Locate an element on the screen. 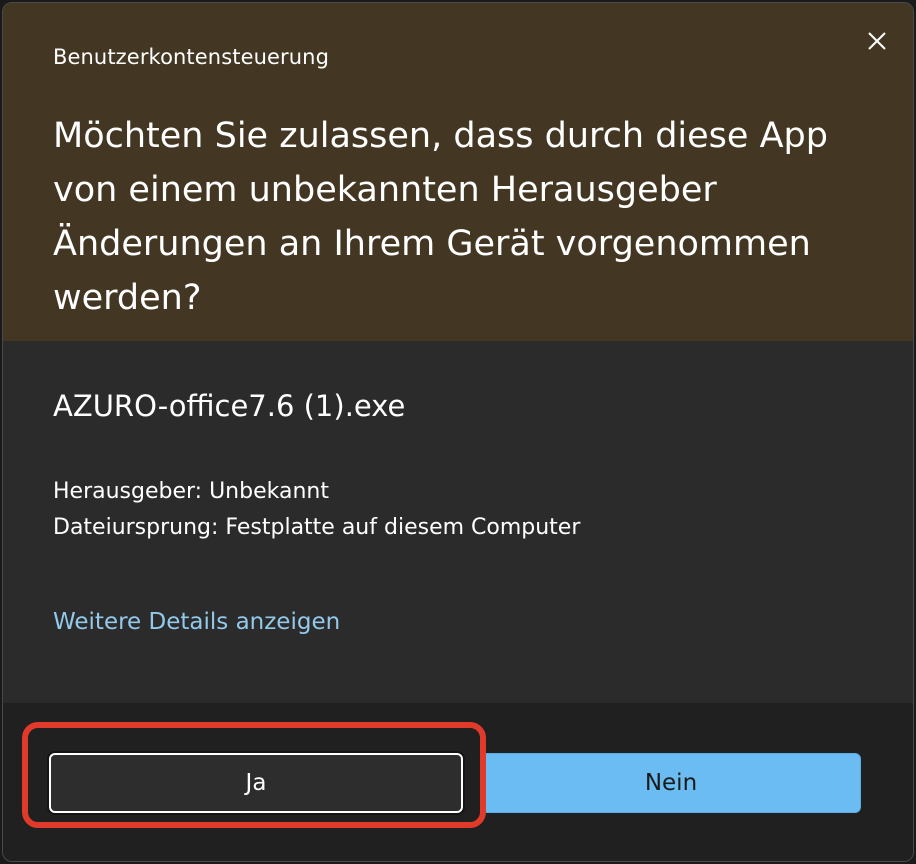 The width and height of the screenshot is (916, 864). close-icon is located at coordinates (877, 41).